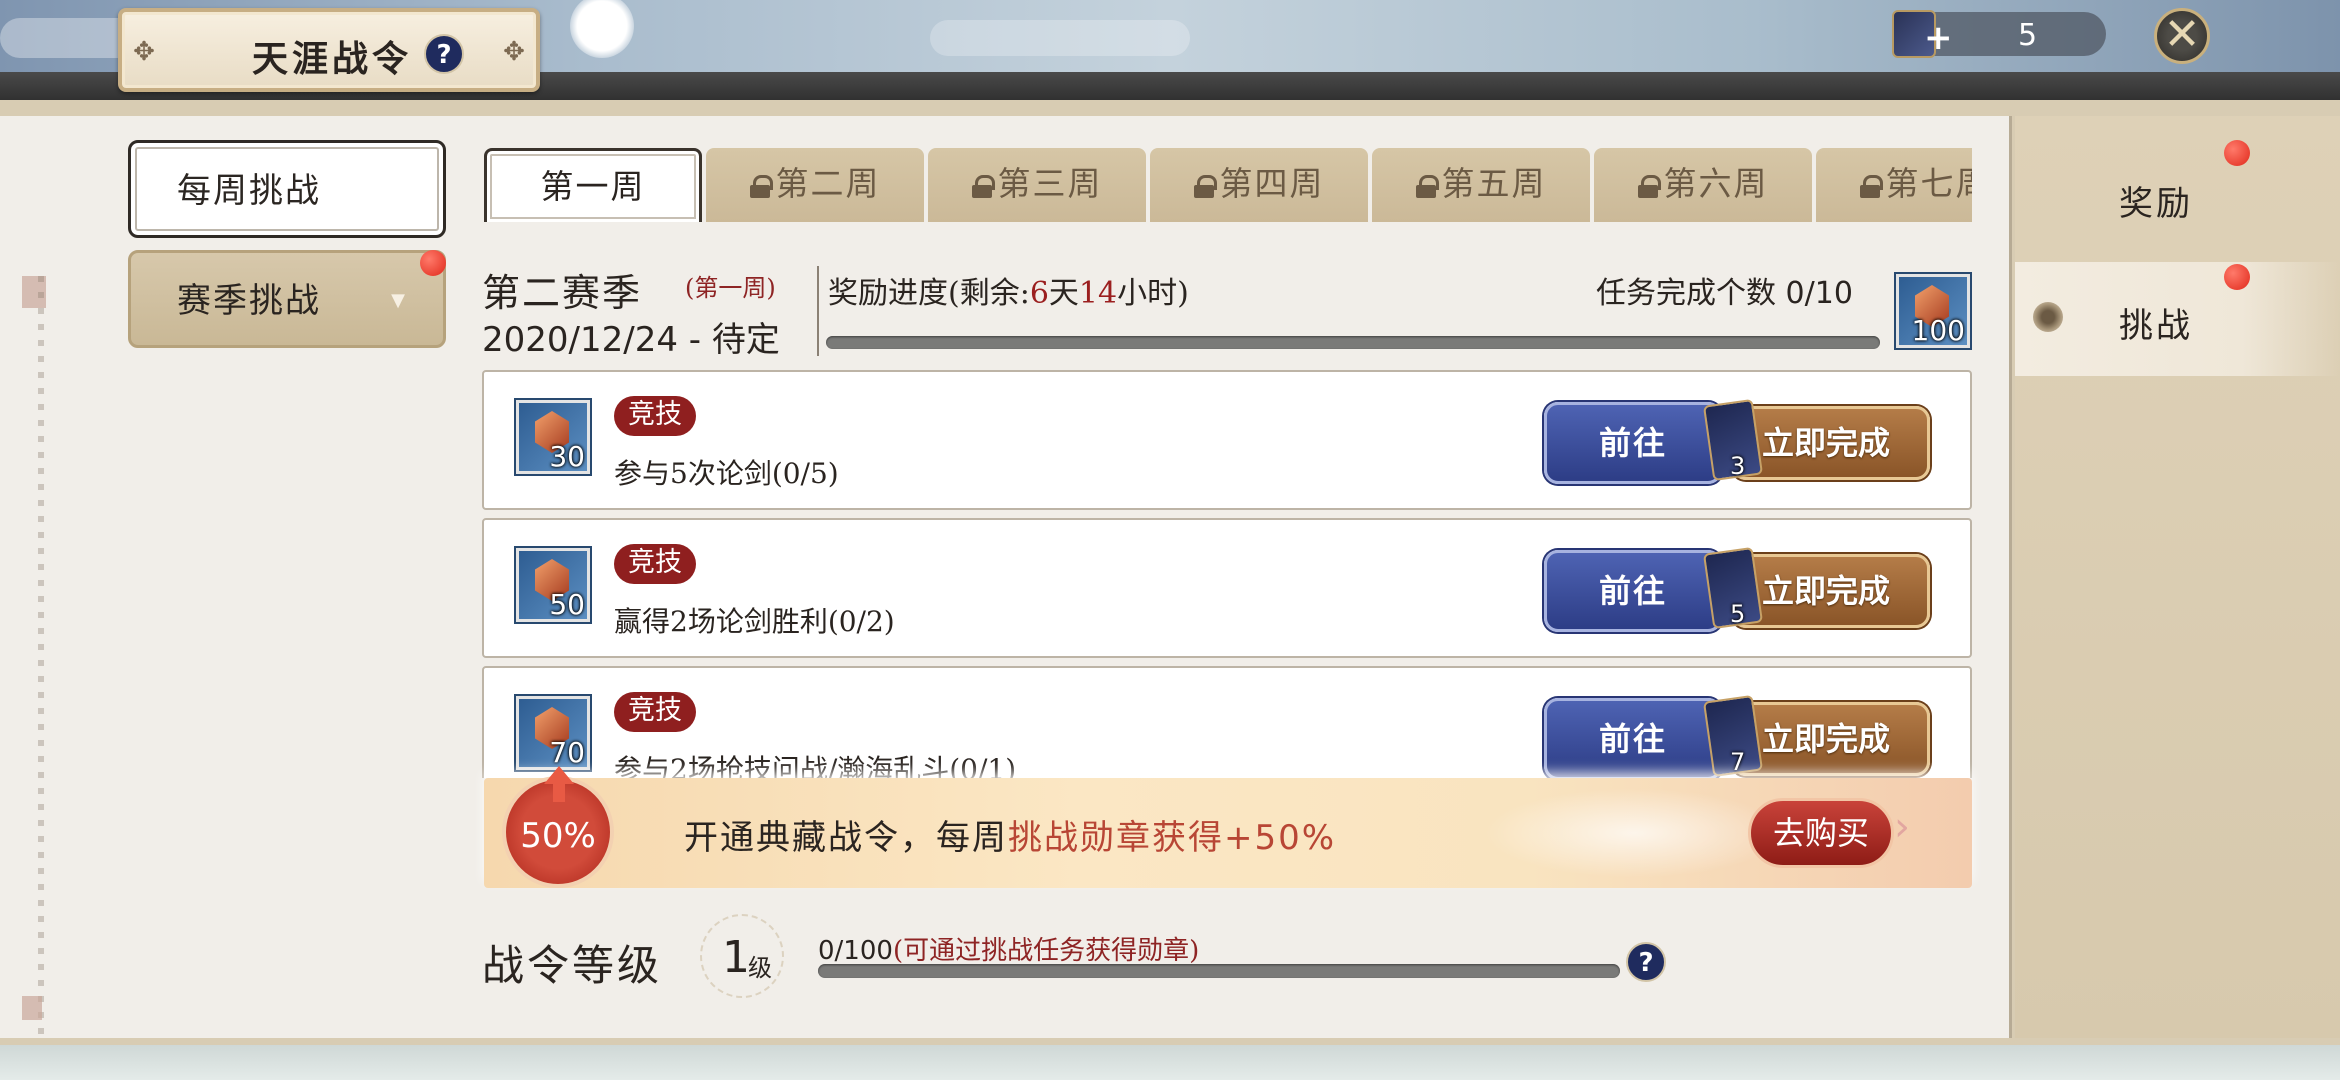  What do you see at coordinates (567, 456) in the screenshot?
I see `medal-count: 30` at bounding box center [567, 456].